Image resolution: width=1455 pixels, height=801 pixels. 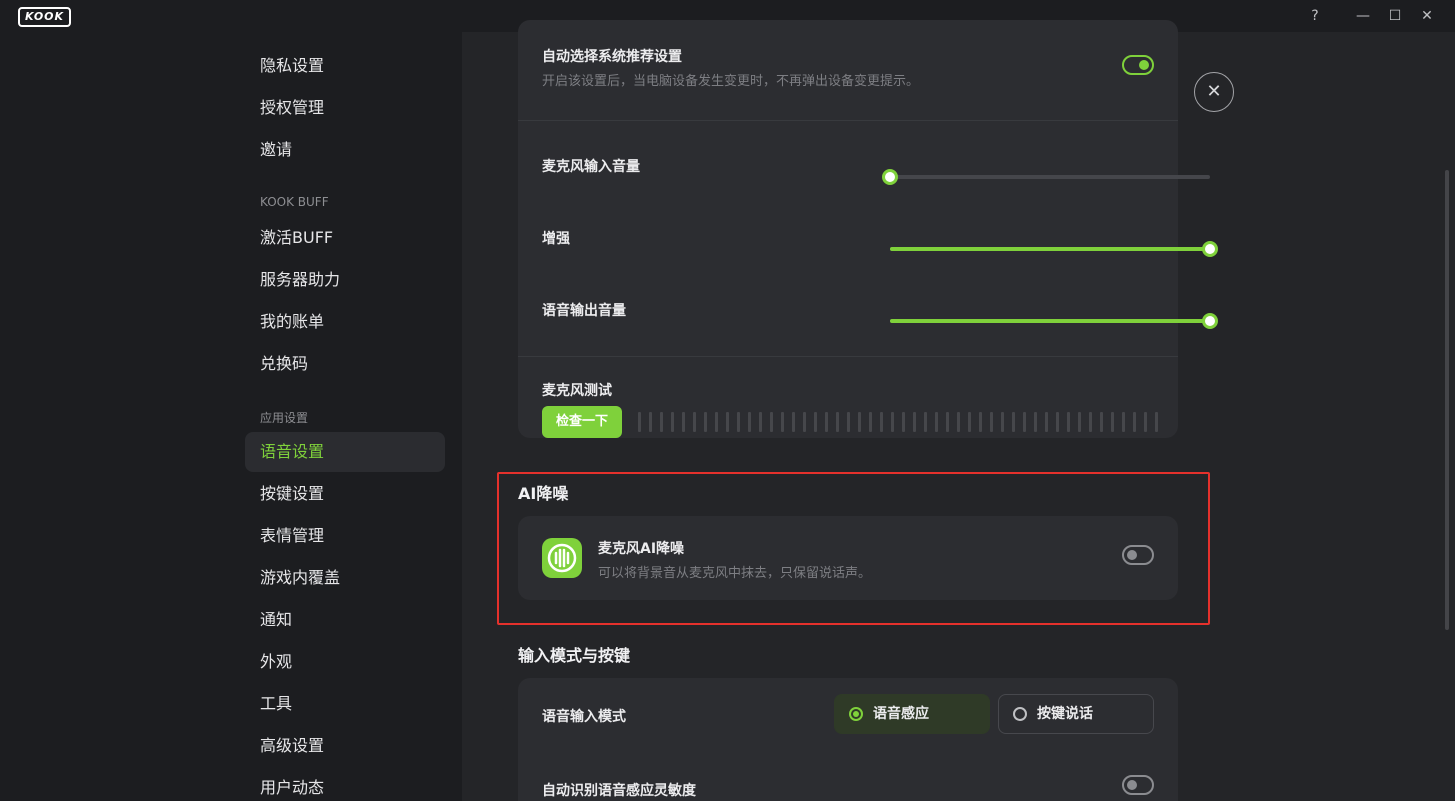 What do you see at coordinates (1315, 16) in the screenshot?
I see `help-icon: ?` at bounding box center [1315, 16].